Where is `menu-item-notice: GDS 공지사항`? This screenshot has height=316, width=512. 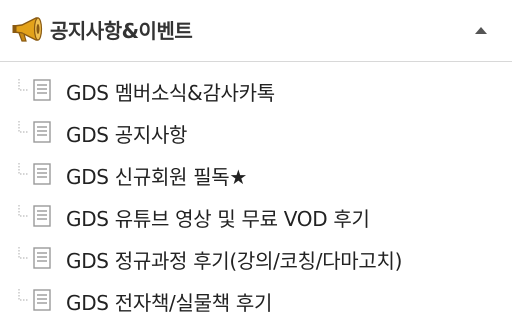
menu-item-notice: GDS 공지사항 is located at coordinates (256, 131).